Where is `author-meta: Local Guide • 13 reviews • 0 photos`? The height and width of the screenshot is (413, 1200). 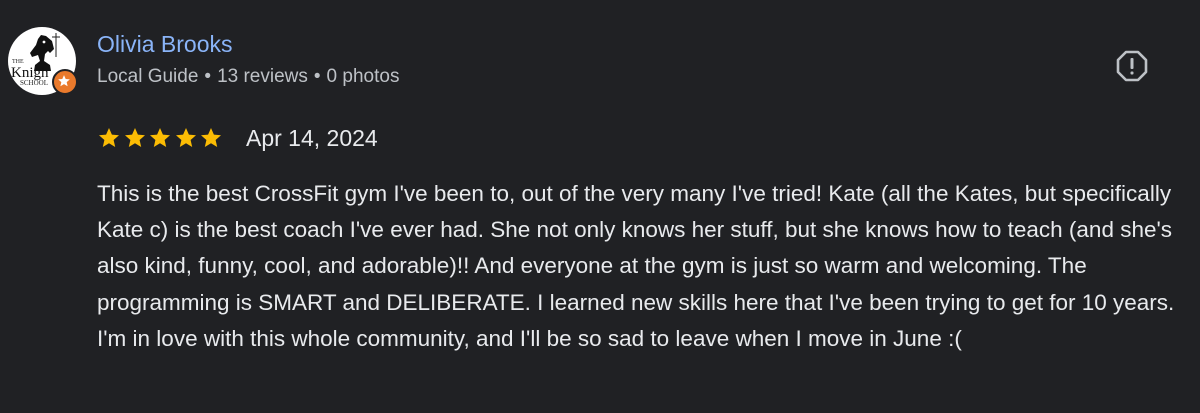
author-meta: Local Guide • 13 reviews • 0 photos is located at coordinates (248, 77).